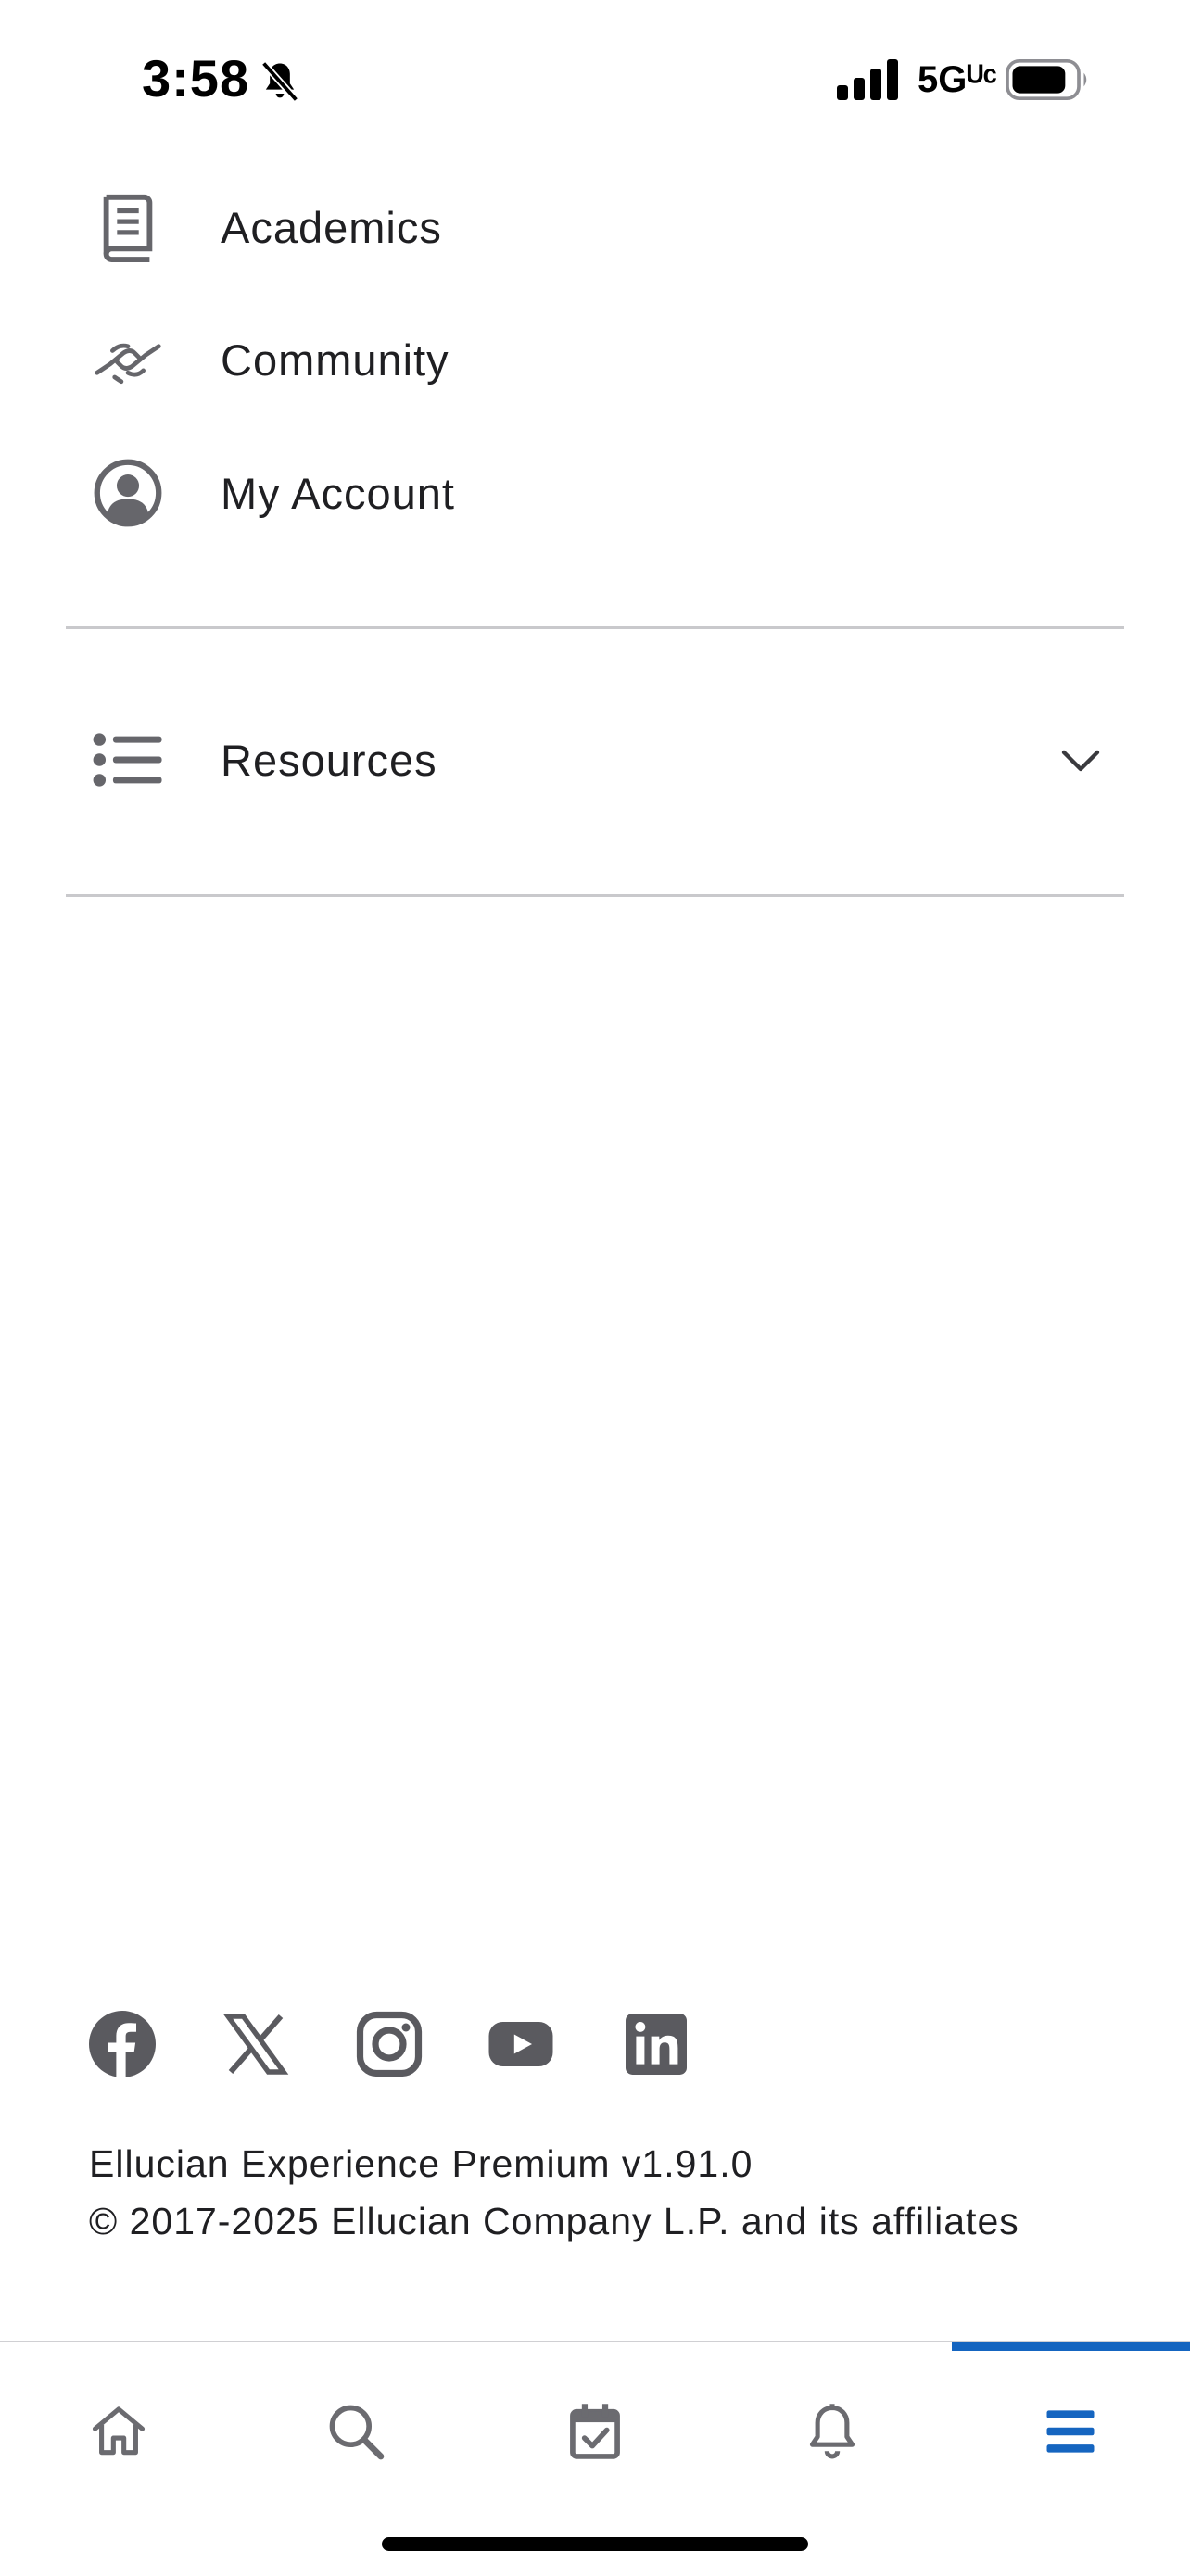  Describe the element at coordinates (595, 2431) in the screenshot. I see `calendar-check-icon` at that location.